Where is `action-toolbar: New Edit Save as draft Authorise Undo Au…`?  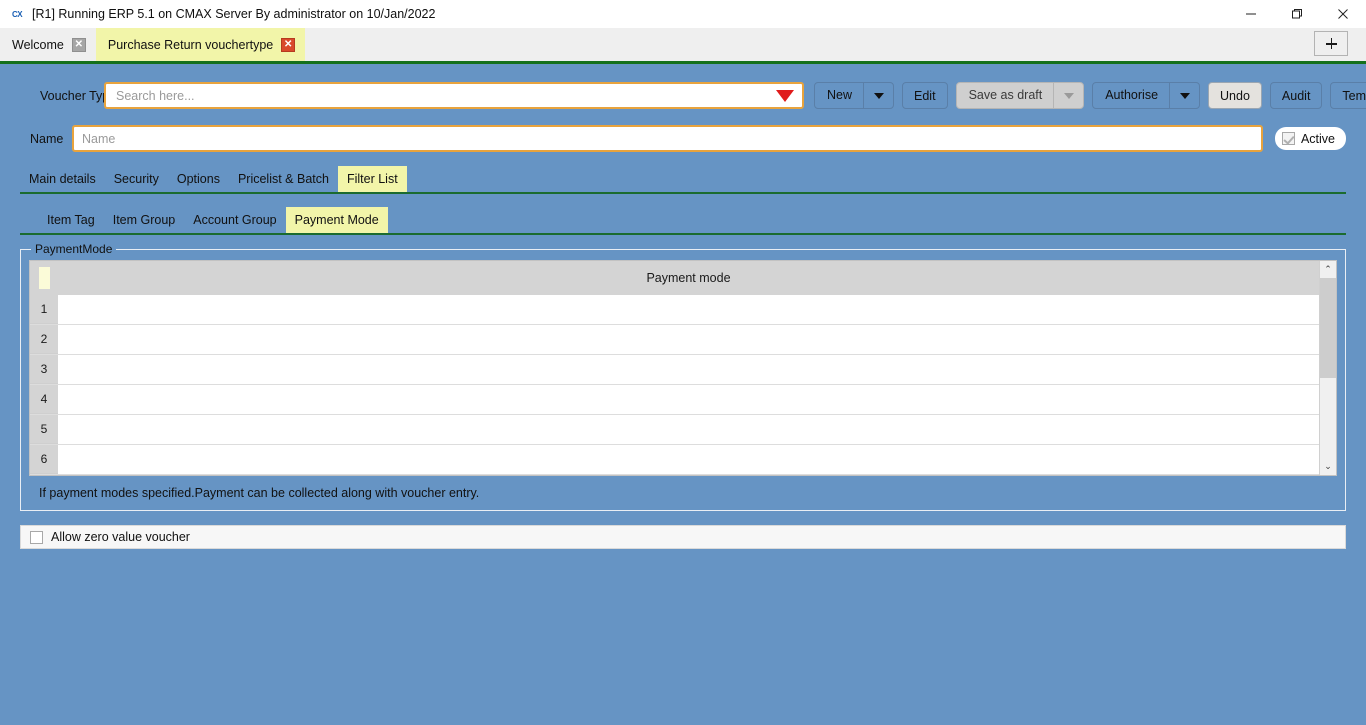
action-toolbar: New Edit Save as draft Authorise Undo Au… is located at coordinates (1090, 95).